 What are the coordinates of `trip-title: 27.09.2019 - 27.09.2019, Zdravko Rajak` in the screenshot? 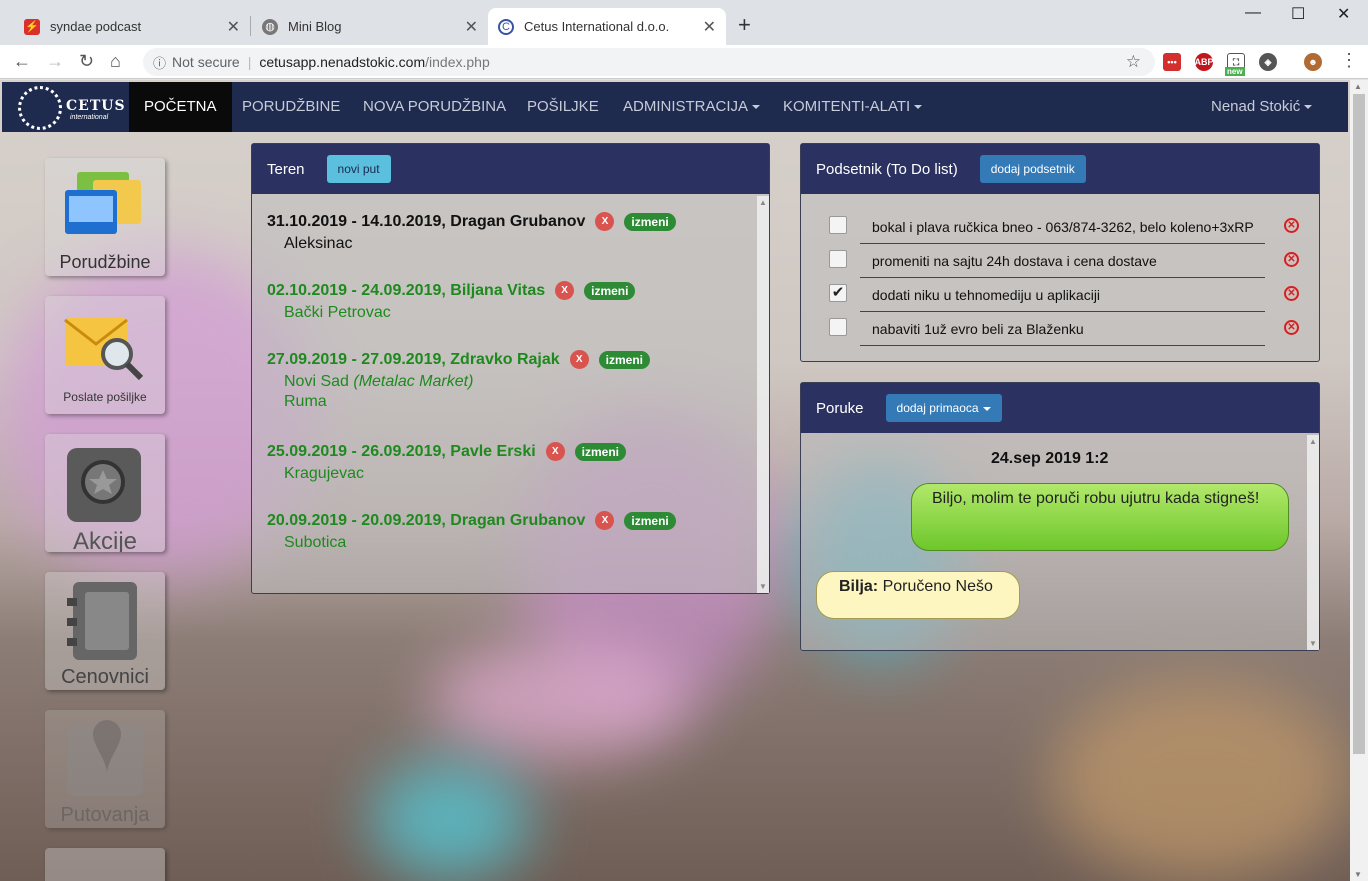 It's located at (413, 360).